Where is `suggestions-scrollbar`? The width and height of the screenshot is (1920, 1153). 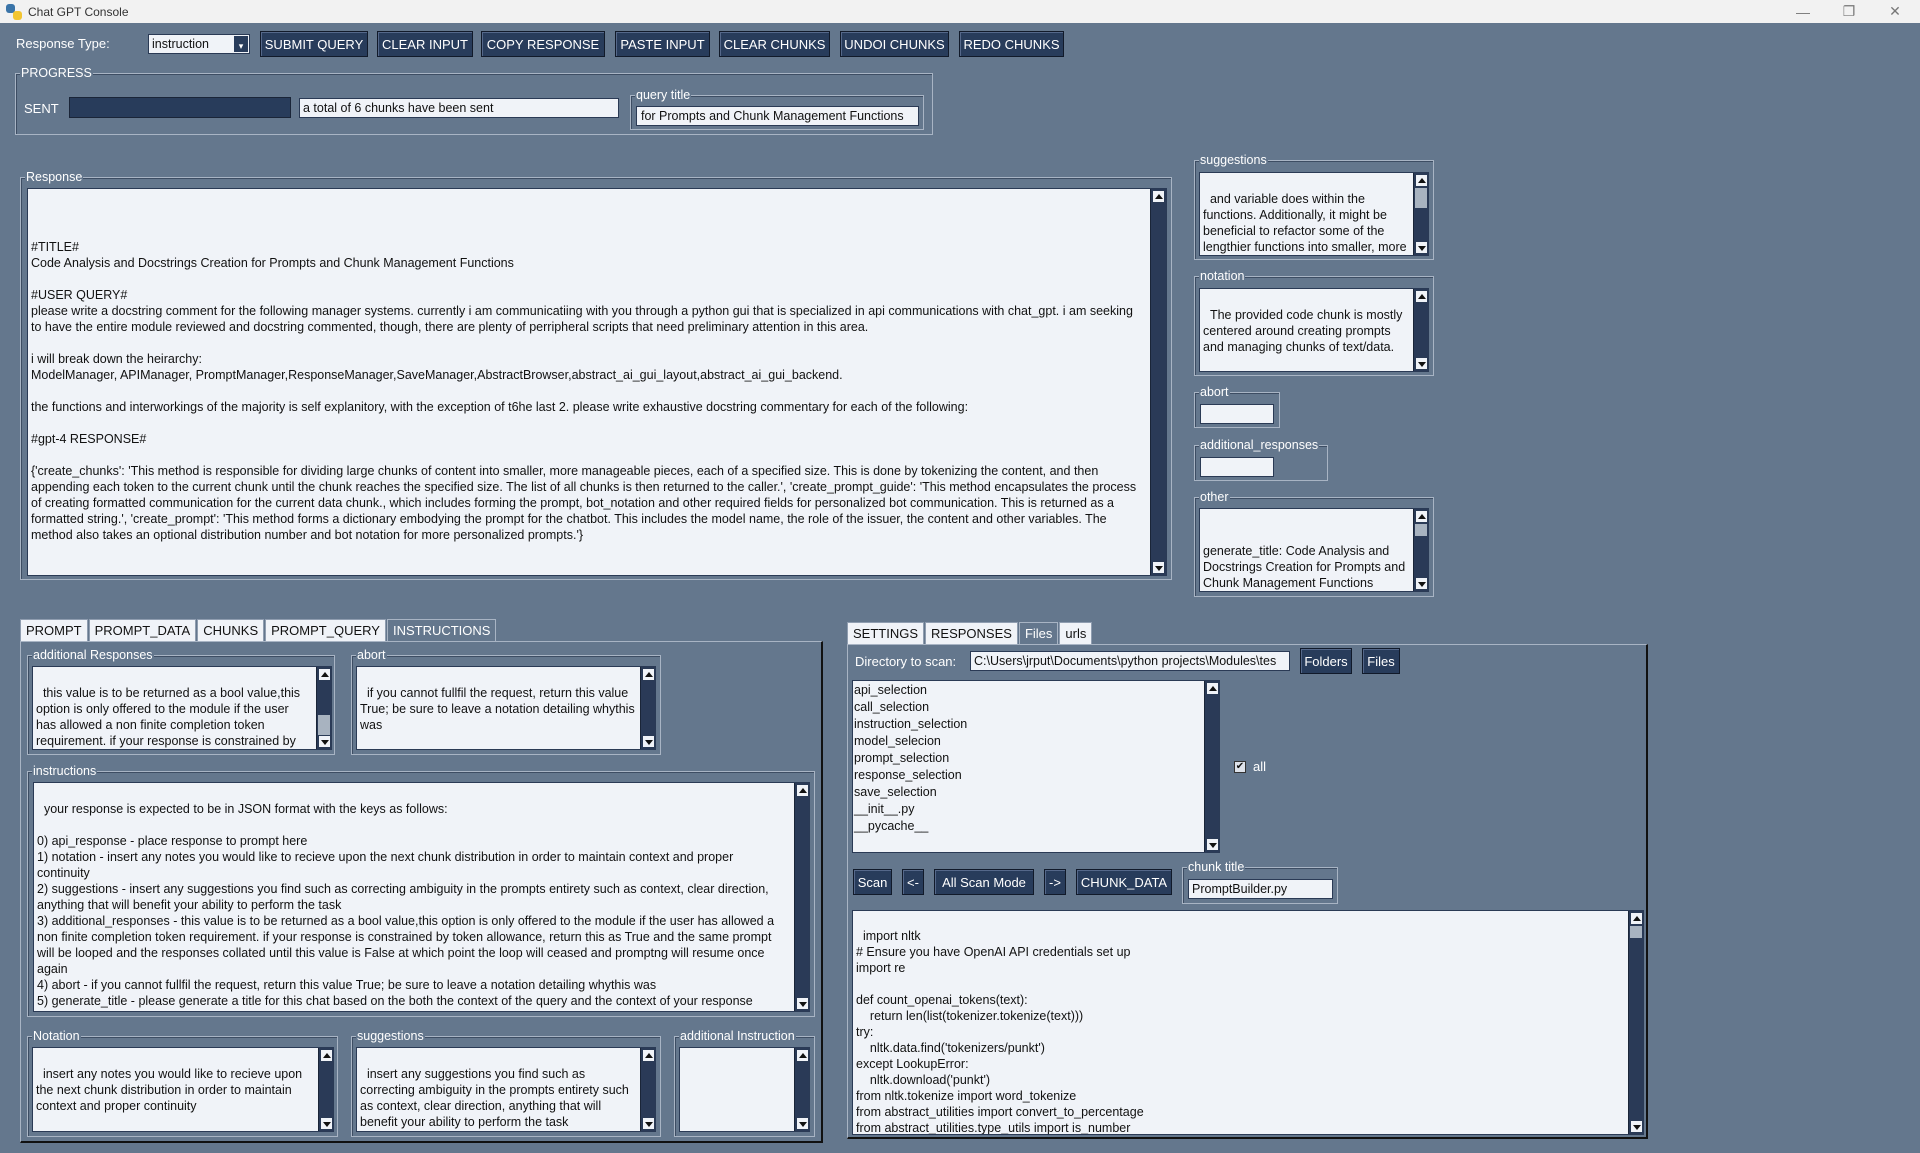
suggestions-scrollbar is located at coordinates (647, 1089).